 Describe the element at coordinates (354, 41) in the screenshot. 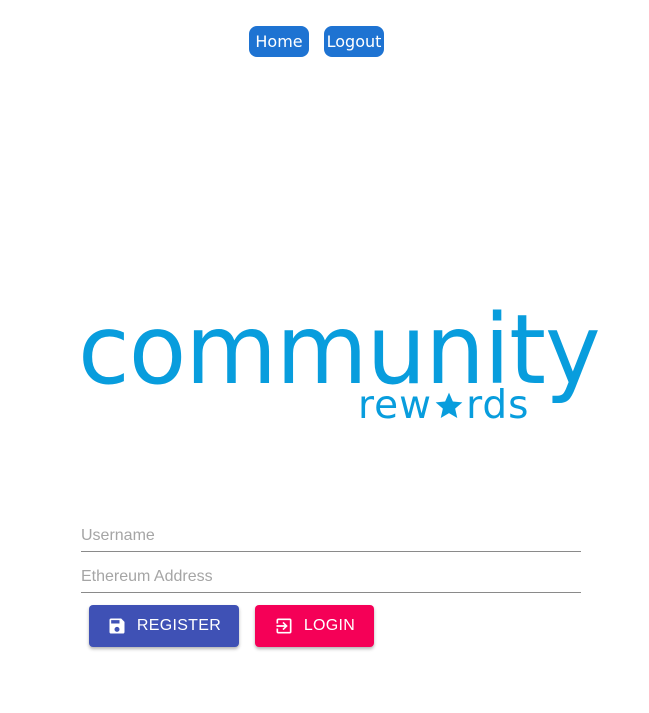

I see `logout-button: Logout` at that location.